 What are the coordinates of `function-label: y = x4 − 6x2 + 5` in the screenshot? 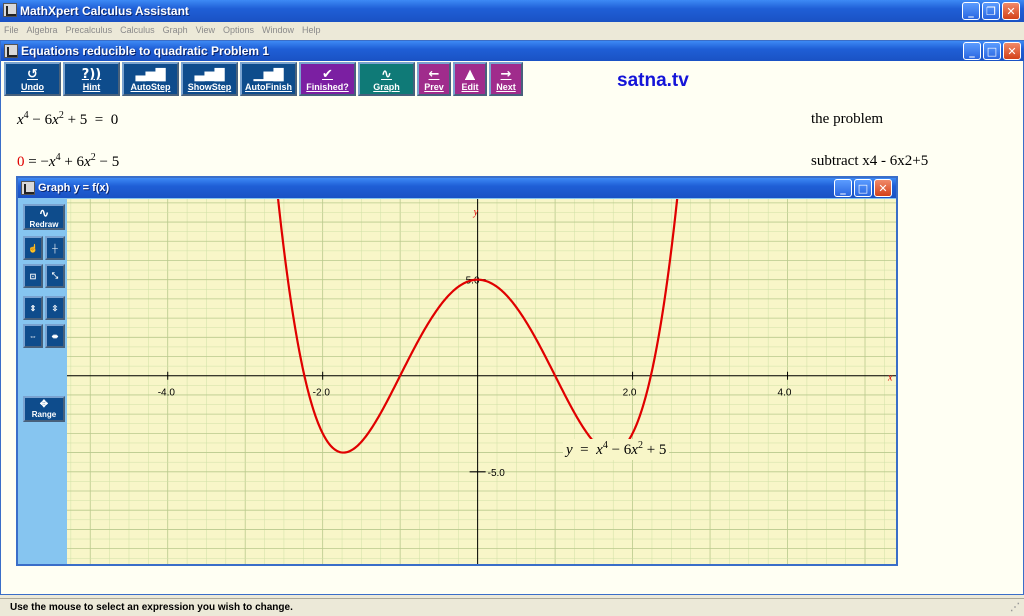 It's located at (616, 449).